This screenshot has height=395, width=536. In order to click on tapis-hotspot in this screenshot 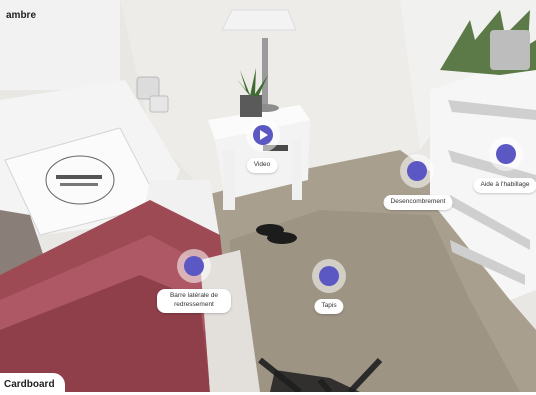, I will do `click(329, 276)`.